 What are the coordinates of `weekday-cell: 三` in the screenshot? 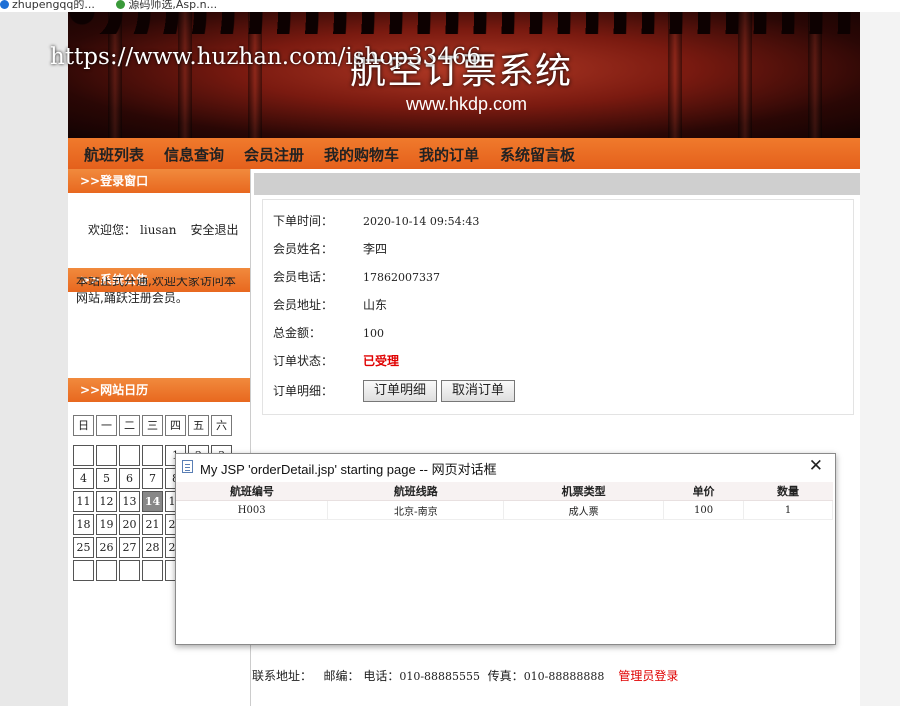 It's located at (152, 425).